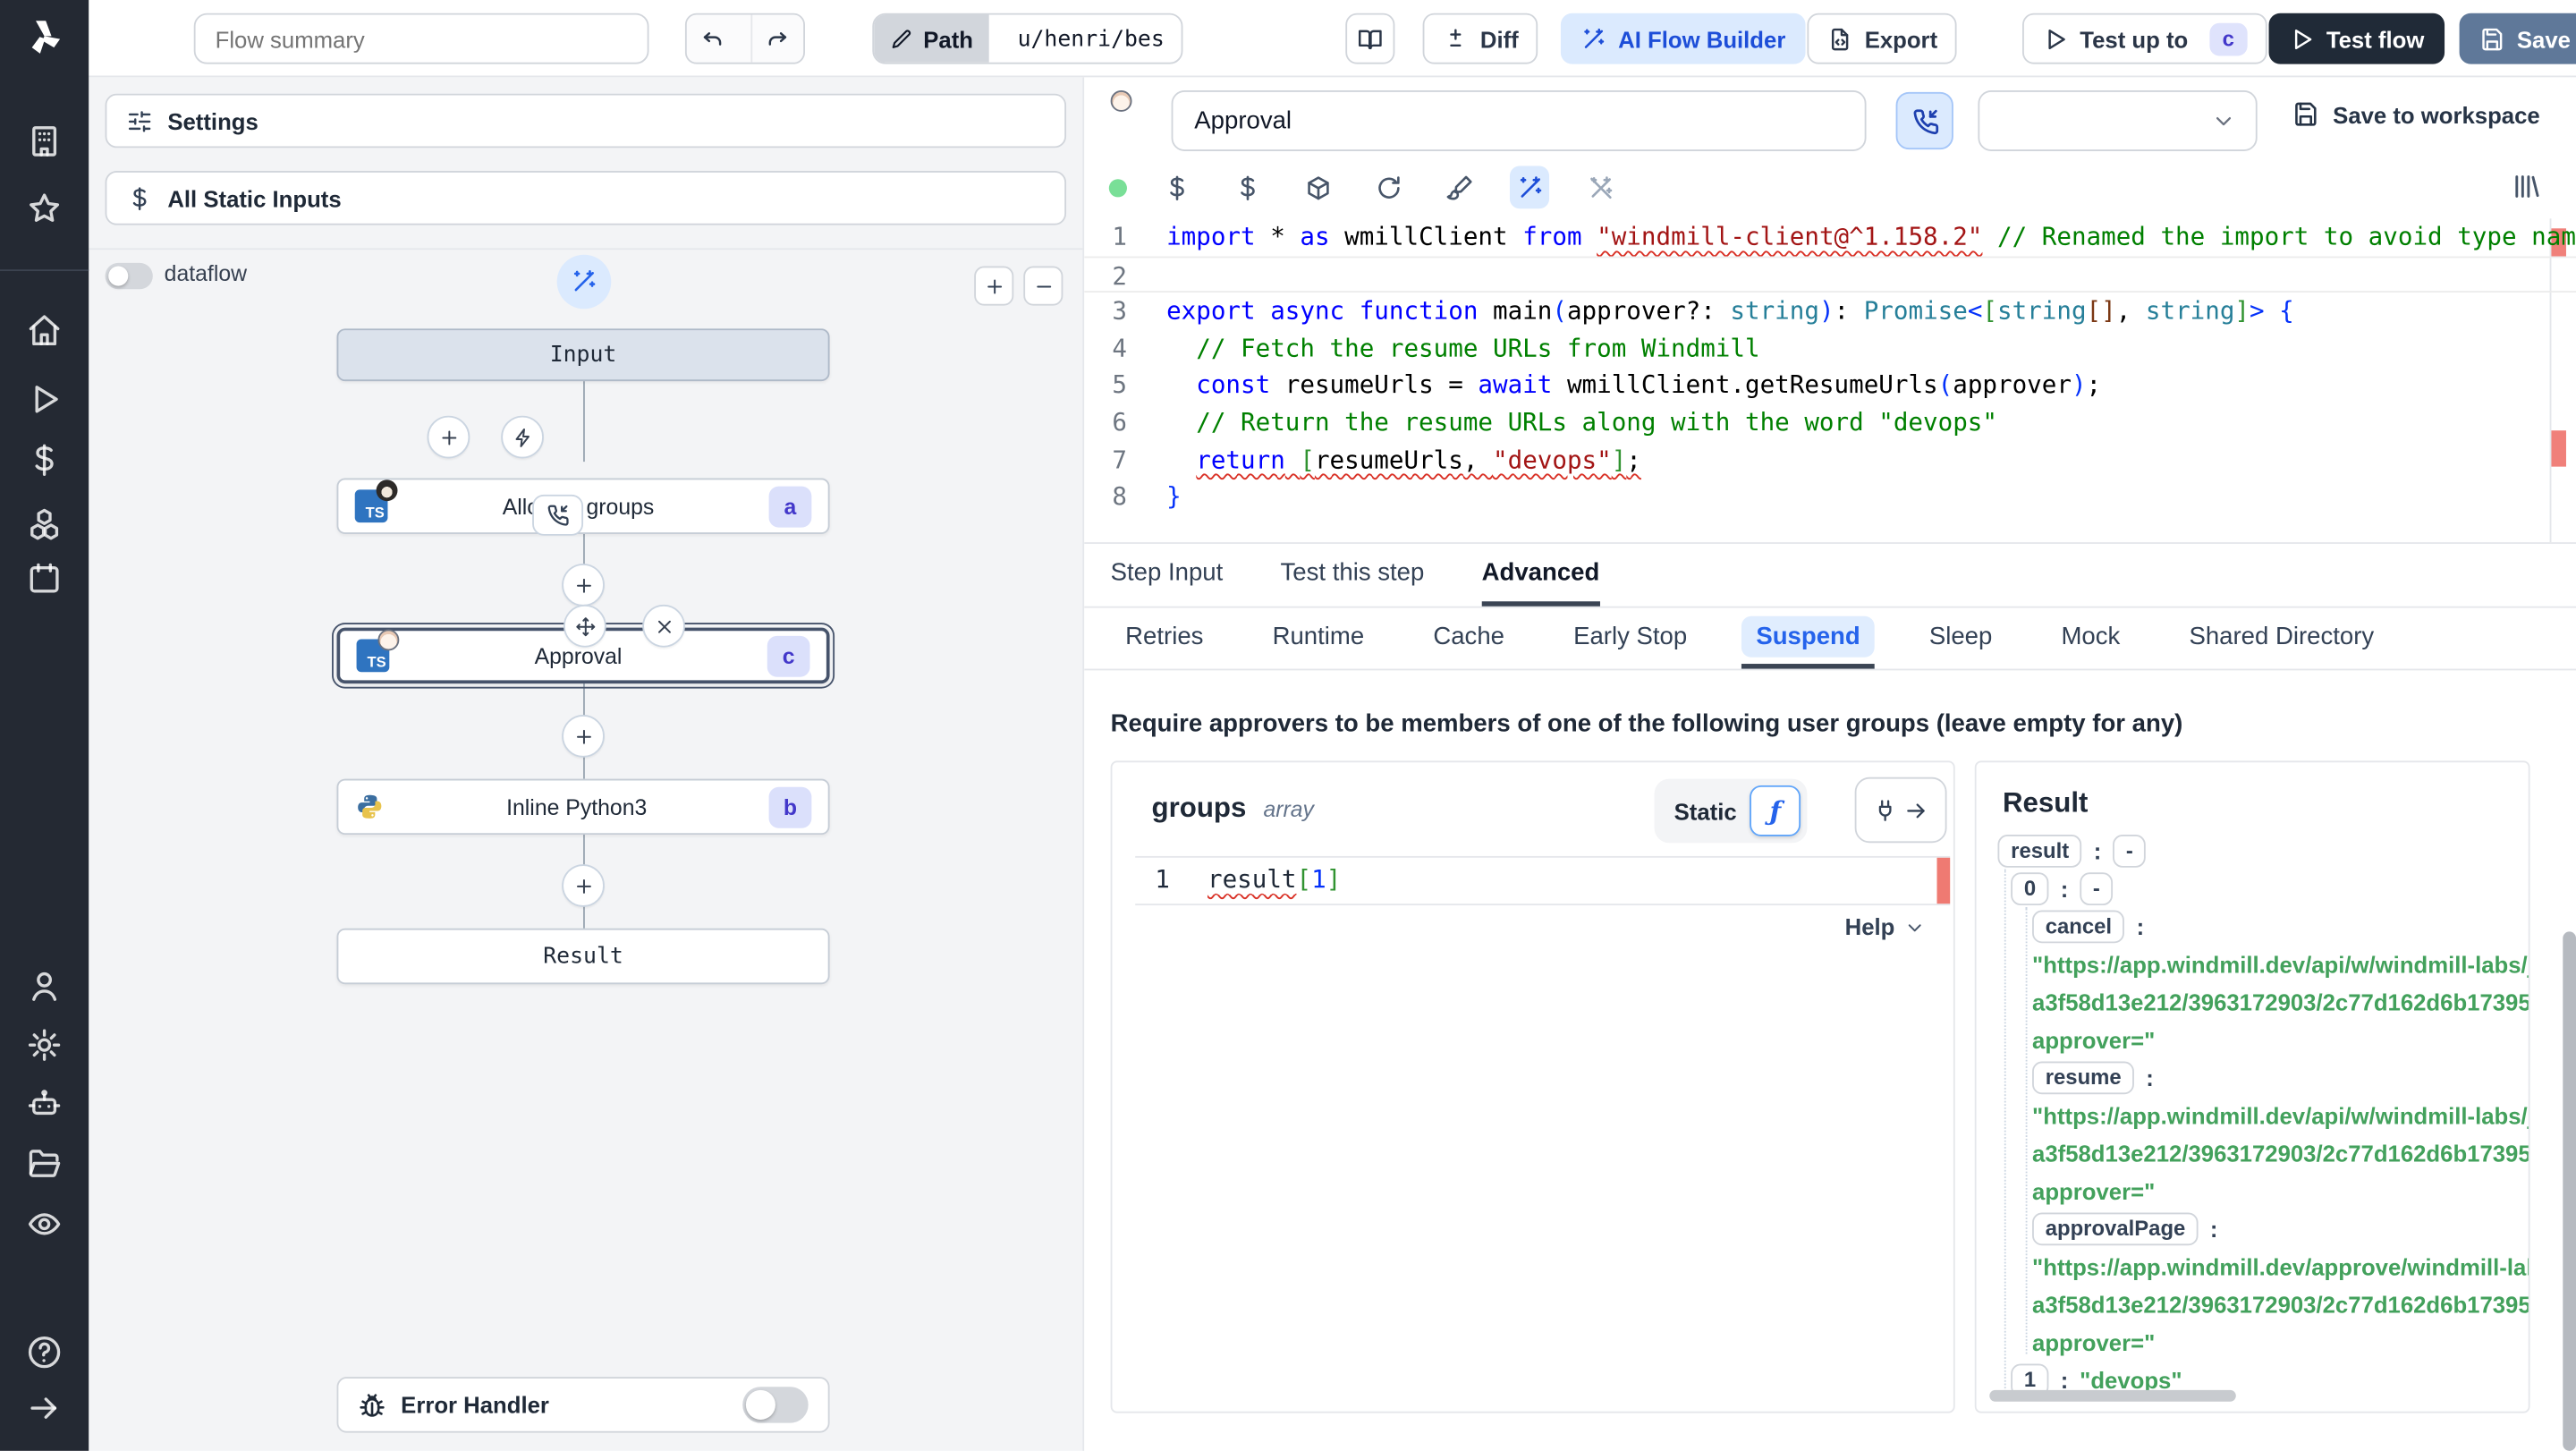  What do you see at coordinates (558, 515) in the screenshot?
I see `suspend-indicator-badge` at bounding box center [558, 515].